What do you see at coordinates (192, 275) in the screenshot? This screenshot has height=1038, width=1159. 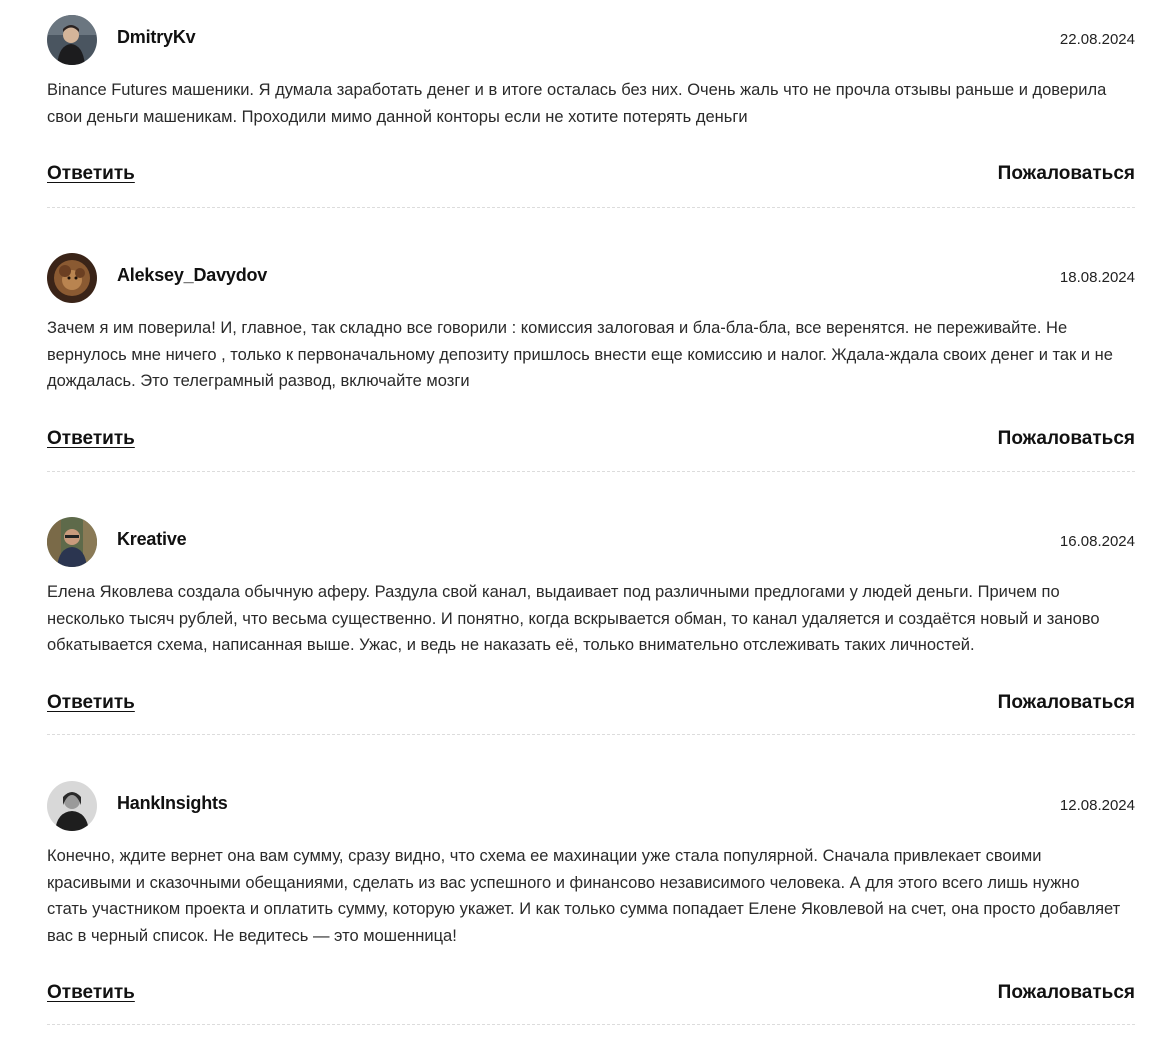 I see `comment-author: Aleksey_Davydov` at bounding box center [192, 275].